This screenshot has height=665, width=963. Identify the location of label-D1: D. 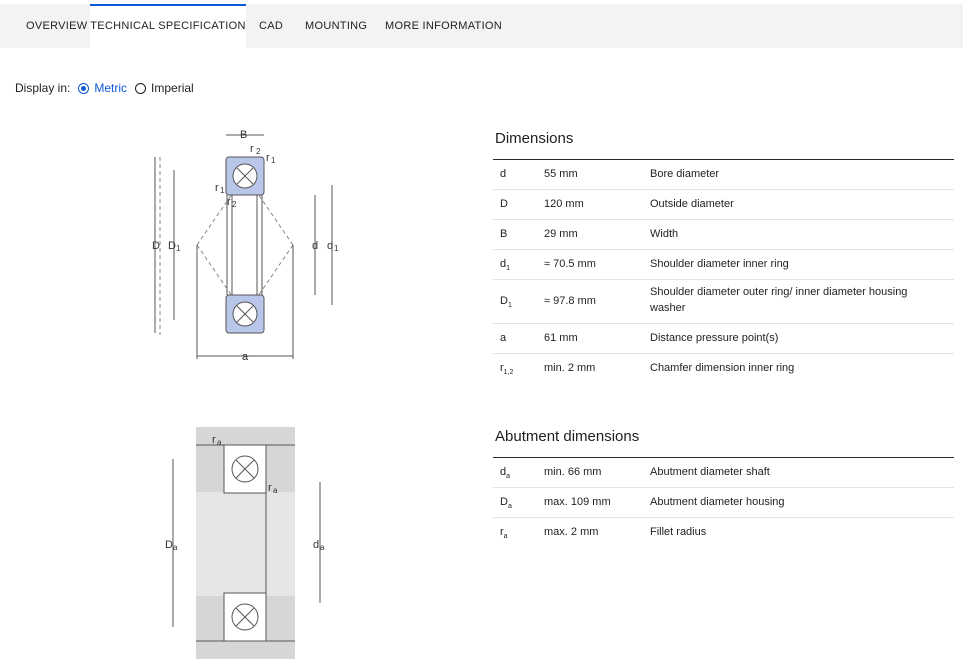
(172, 246).